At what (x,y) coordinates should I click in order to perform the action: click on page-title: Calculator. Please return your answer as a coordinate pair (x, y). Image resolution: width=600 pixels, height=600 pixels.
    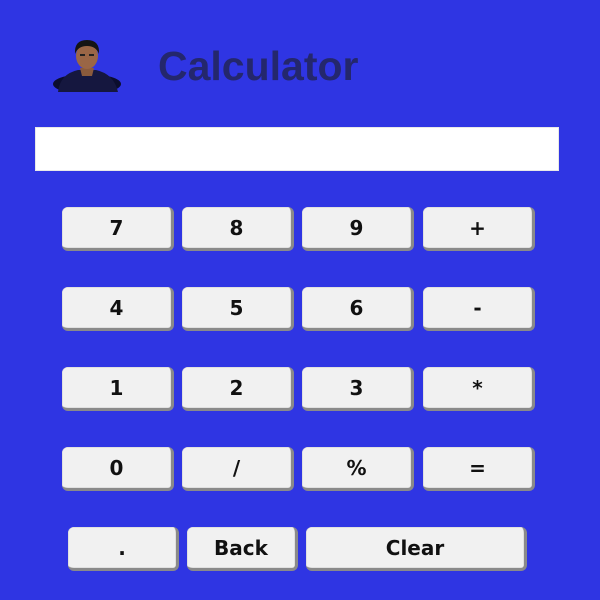
    Looking at the image, I should click on (258, 66).